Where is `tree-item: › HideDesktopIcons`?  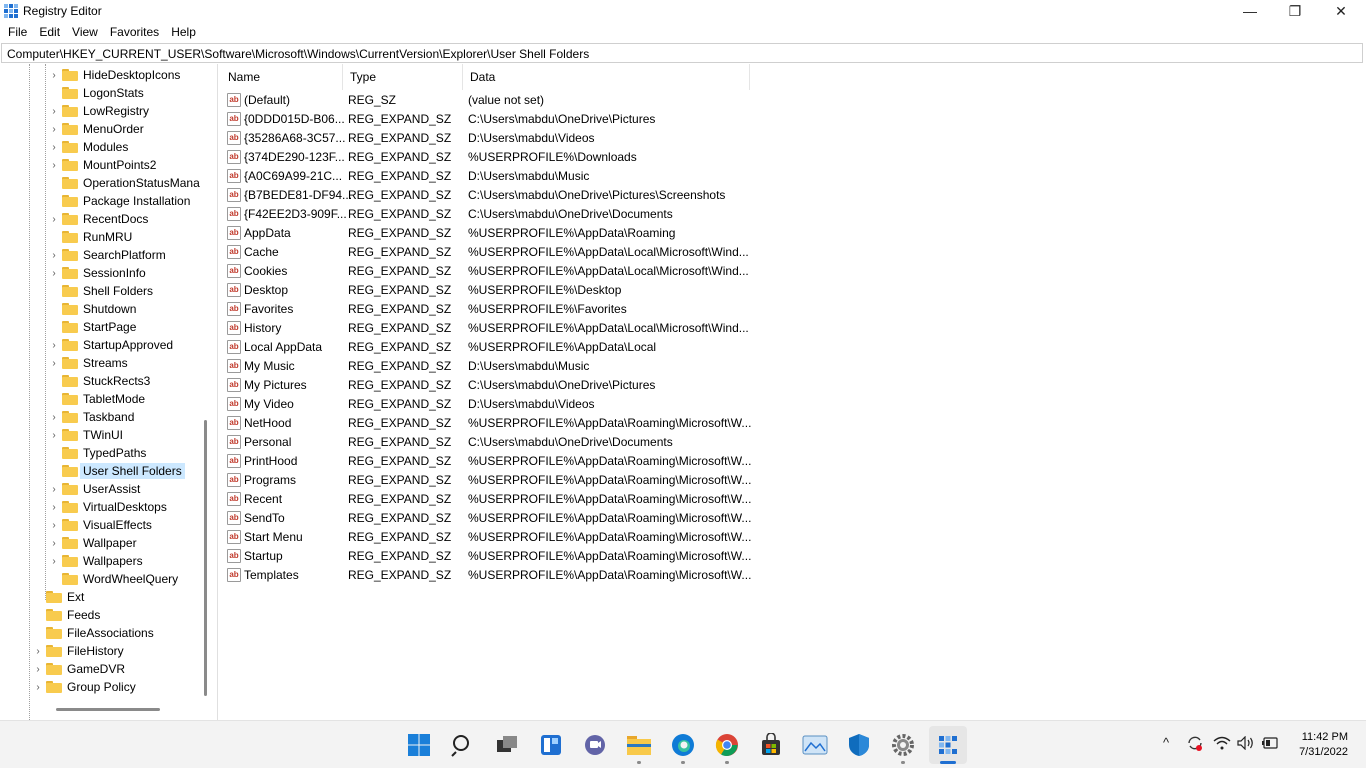 tree-item: › HideDesktopIcons is located at coordinates (114, 75).